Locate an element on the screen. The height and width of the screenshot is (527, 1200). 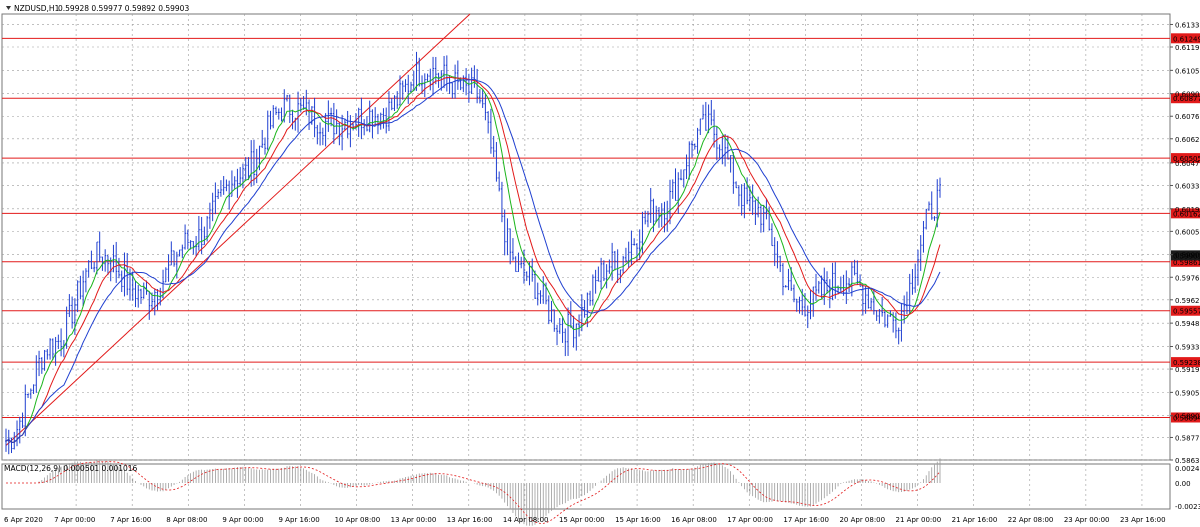
price-tick-label: 0.60475 is located at coordinates (1187, 164).